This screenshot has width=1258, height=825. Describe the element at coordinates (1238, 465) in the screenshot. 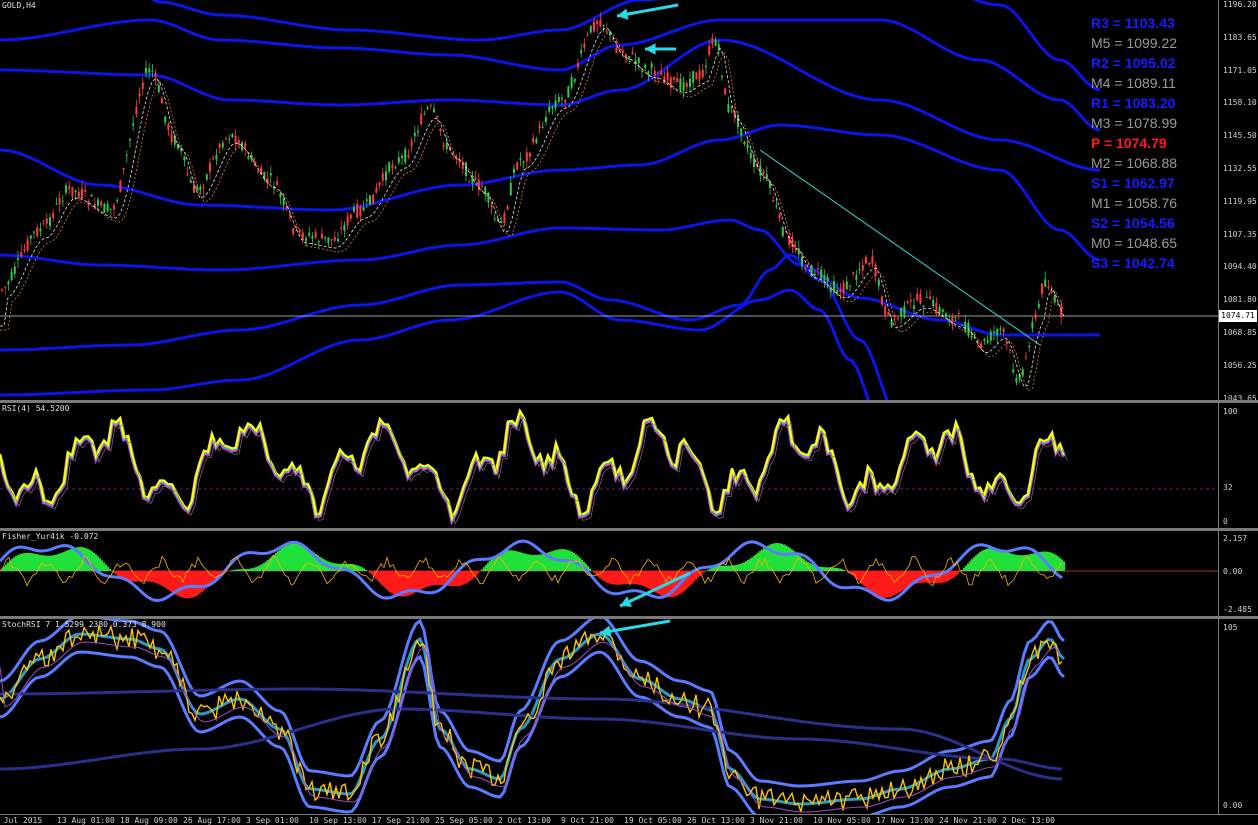

I see `rsi-axis: 100 32 0` at that location.